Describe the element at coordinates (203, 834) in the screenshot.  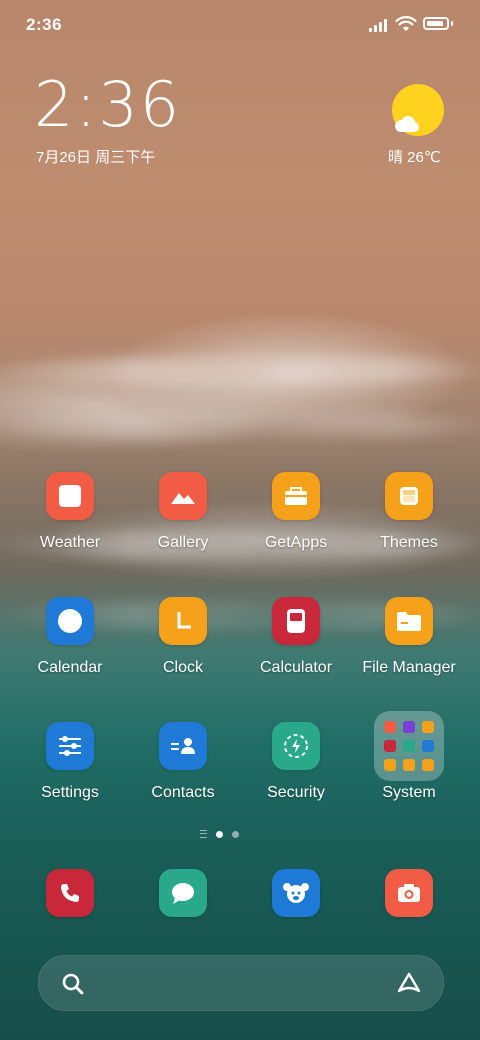
I see `app-drawer-indicator-icon` at that location.